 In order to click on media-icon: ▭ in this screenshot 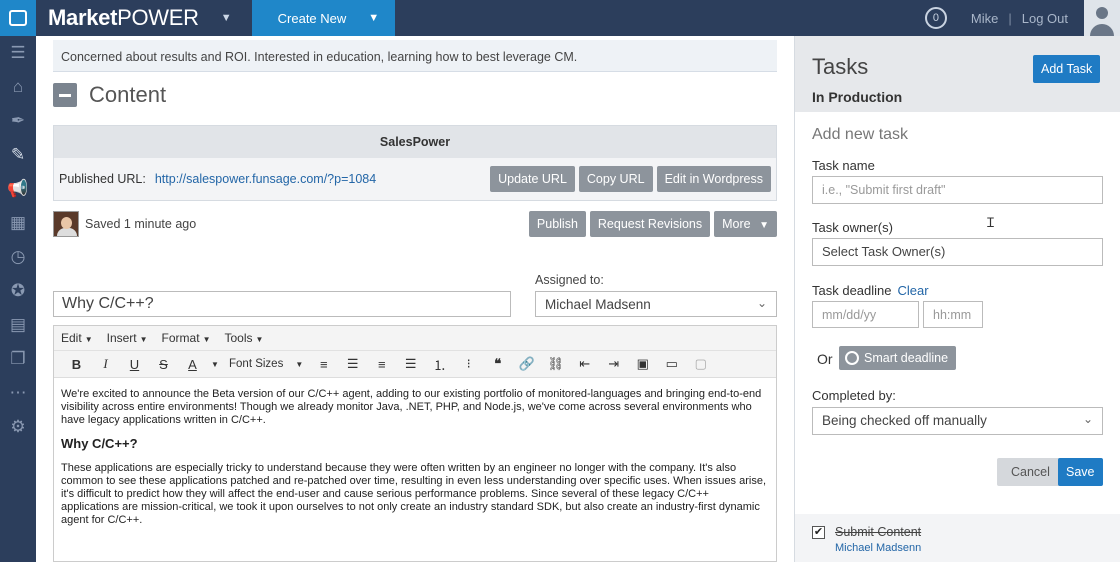, I will do `click(671, 364)`.